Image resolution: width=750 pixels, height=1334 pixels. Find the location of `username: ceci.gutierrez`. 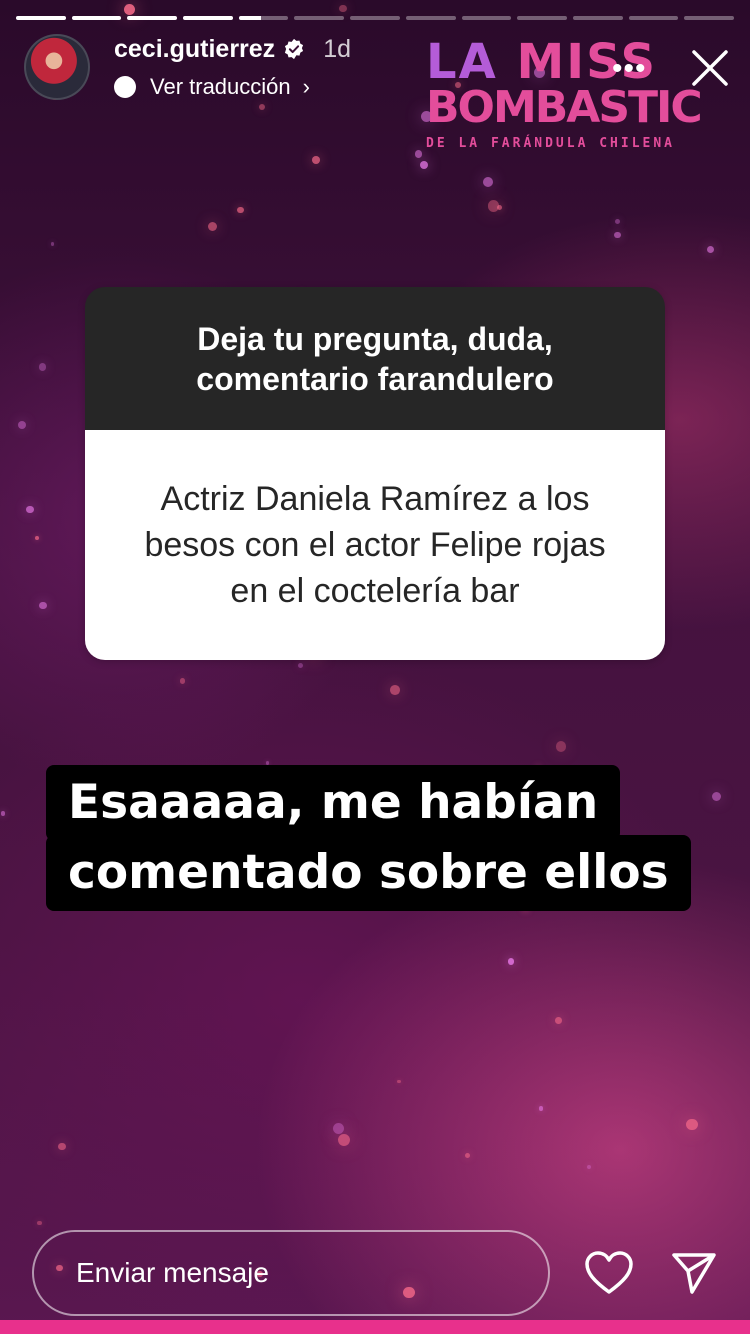

username: ceci.gutierrez is located at coordinates (194, 49).